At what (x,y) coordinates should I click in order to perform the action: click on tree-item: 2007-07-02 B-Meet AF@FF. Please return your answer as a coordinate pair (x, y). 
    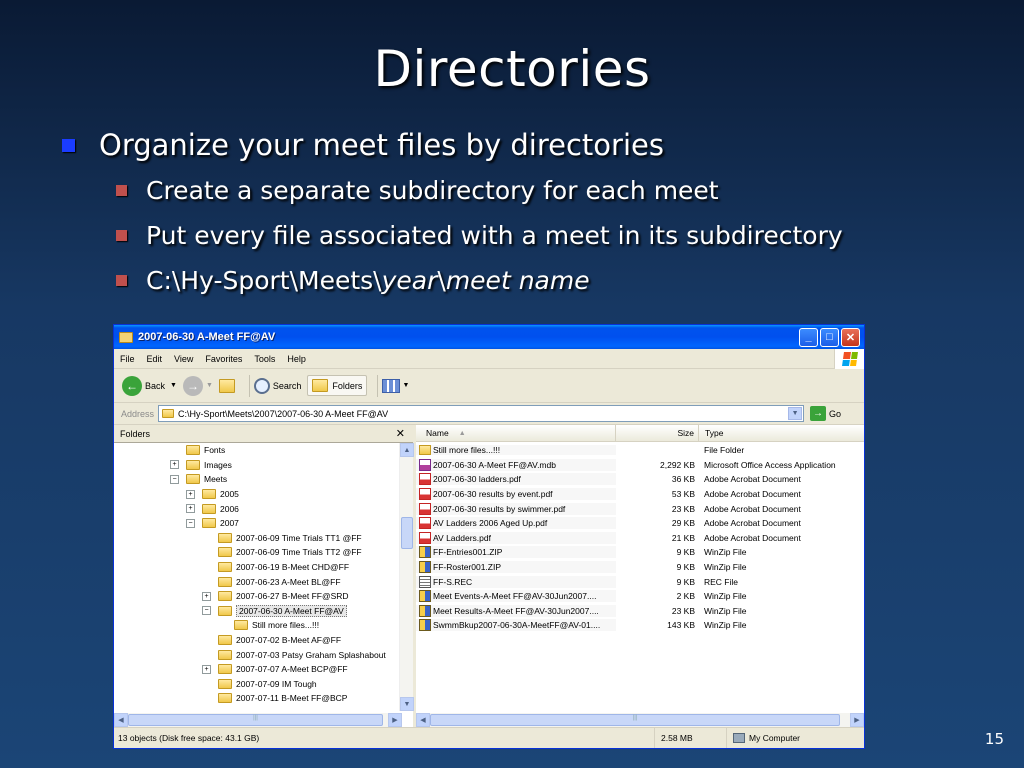
    Looking at the image, I should click on (271, 640).